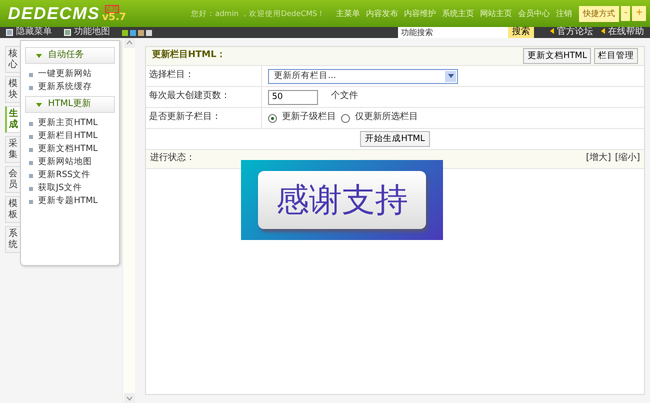 The height and width of the screenshot is (403, 650). I want to click on logo: DEDECMS, so click(54, 14).